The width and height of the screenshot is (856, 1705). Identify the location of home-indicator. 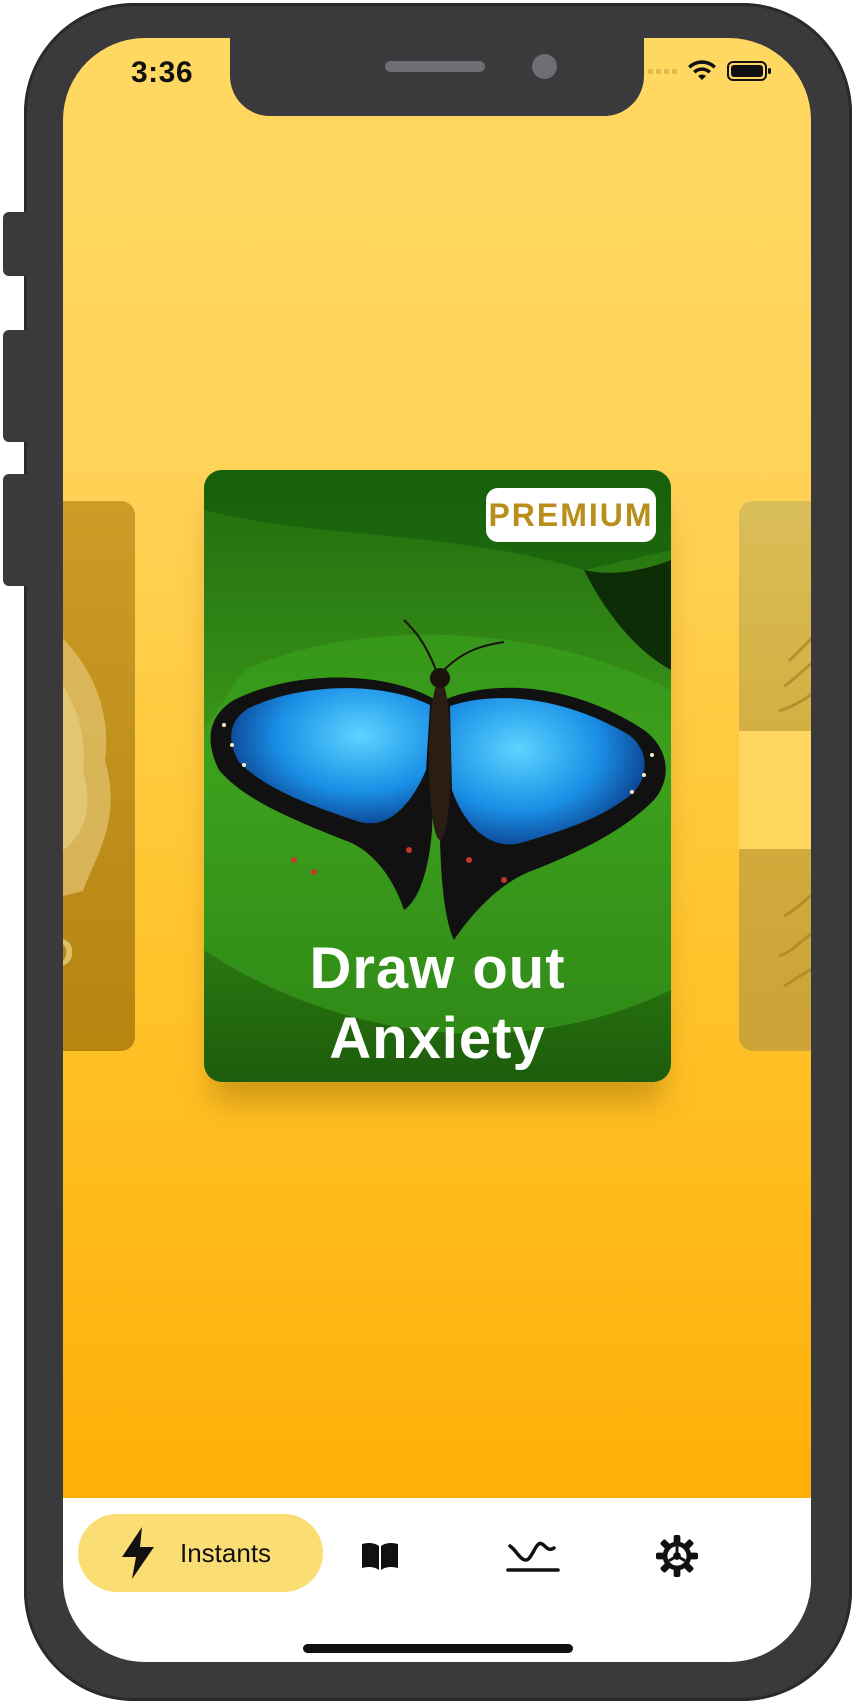
(438, 1648).